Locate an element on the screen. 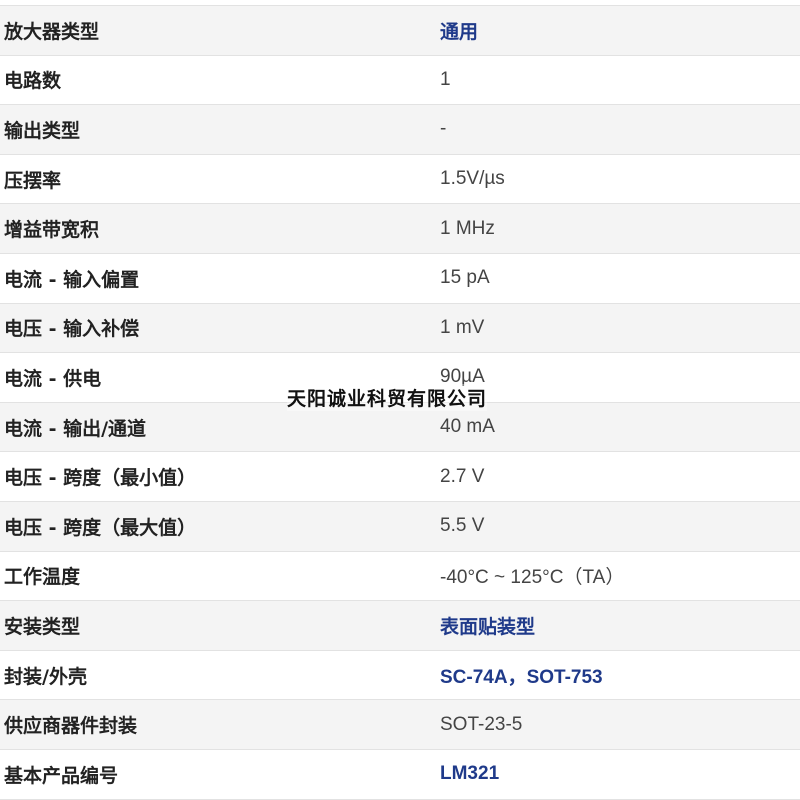  spec-value: 1 mV is located at coordinates (462, 327).